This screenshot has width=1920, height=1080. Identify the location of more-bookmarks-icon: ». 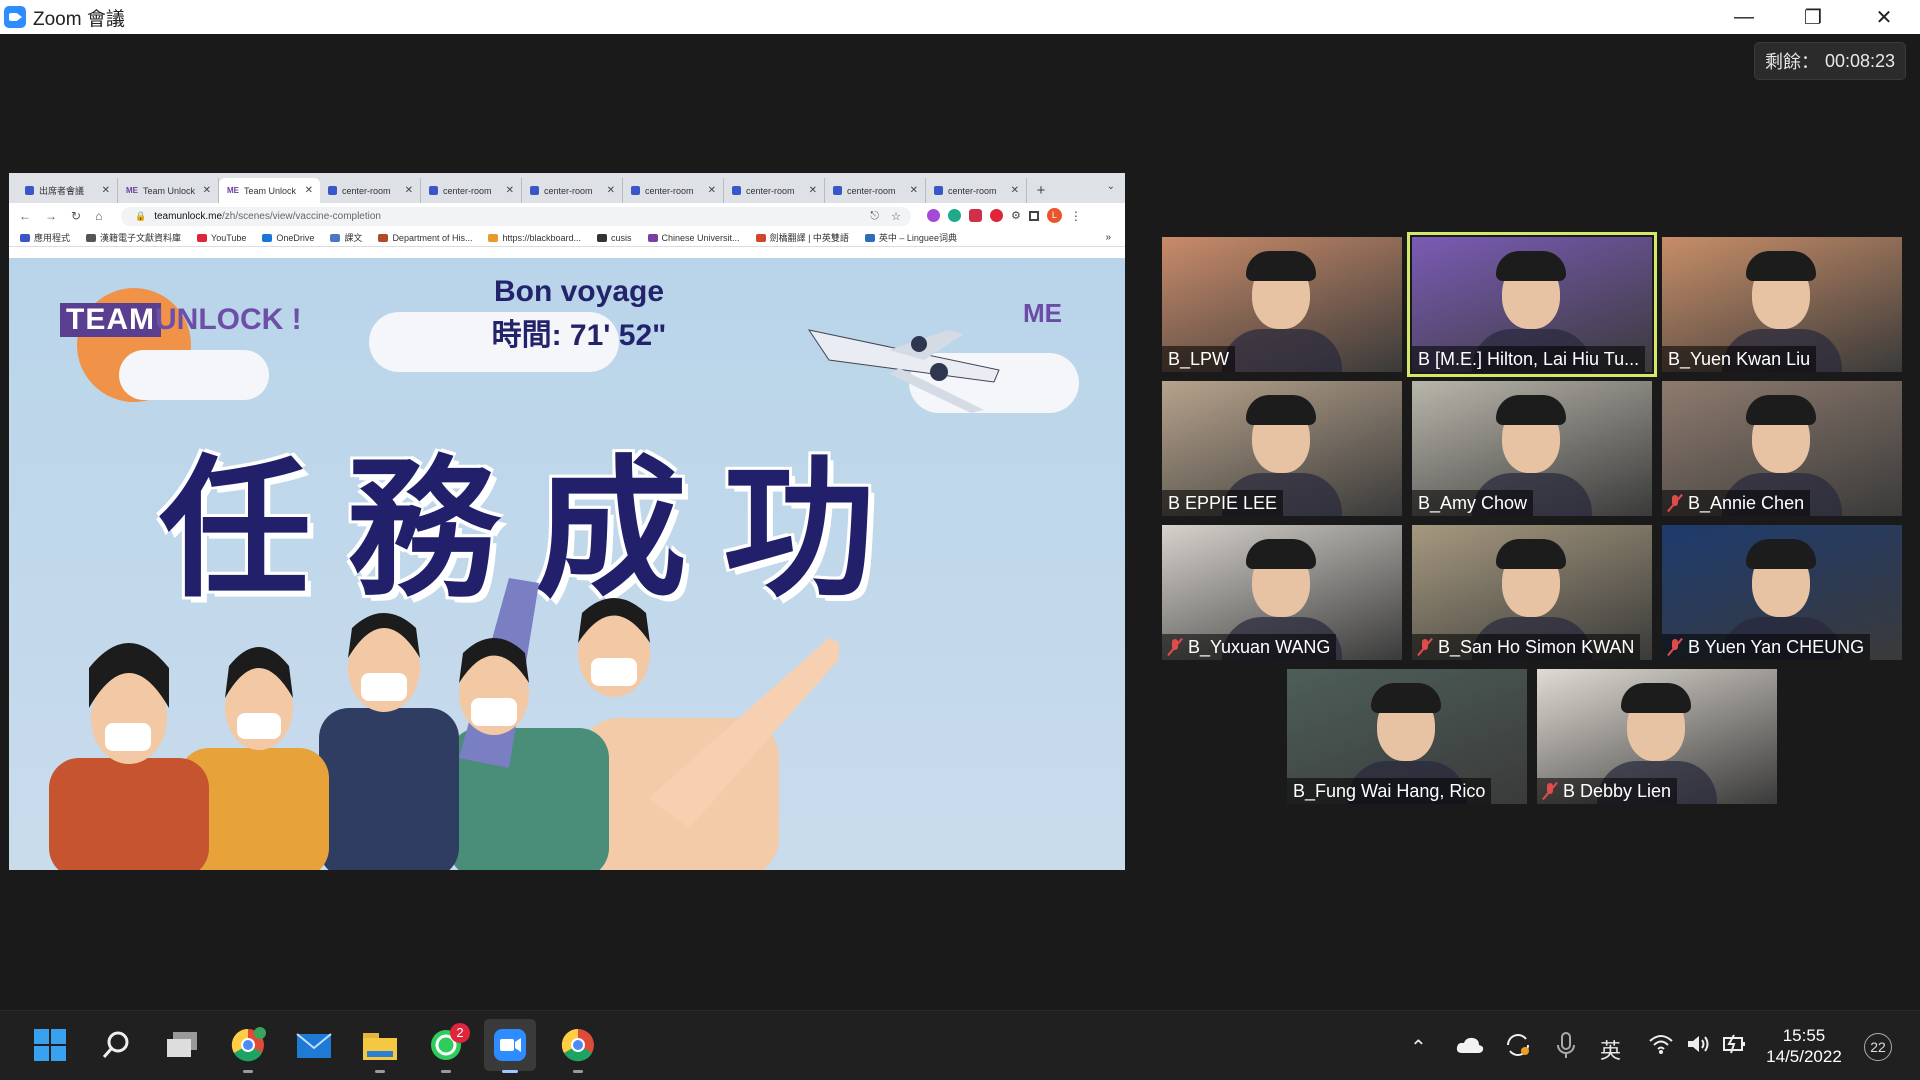
(1108, 237).